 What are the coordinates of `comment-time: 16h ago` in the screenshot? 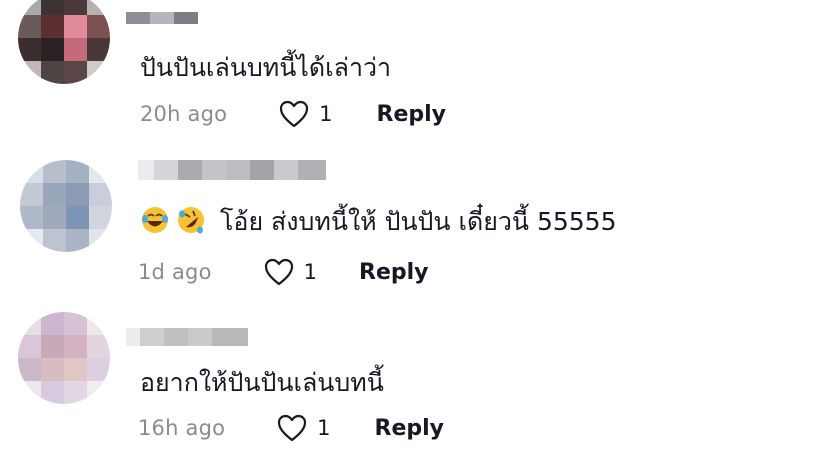 It's located at (182, 428).